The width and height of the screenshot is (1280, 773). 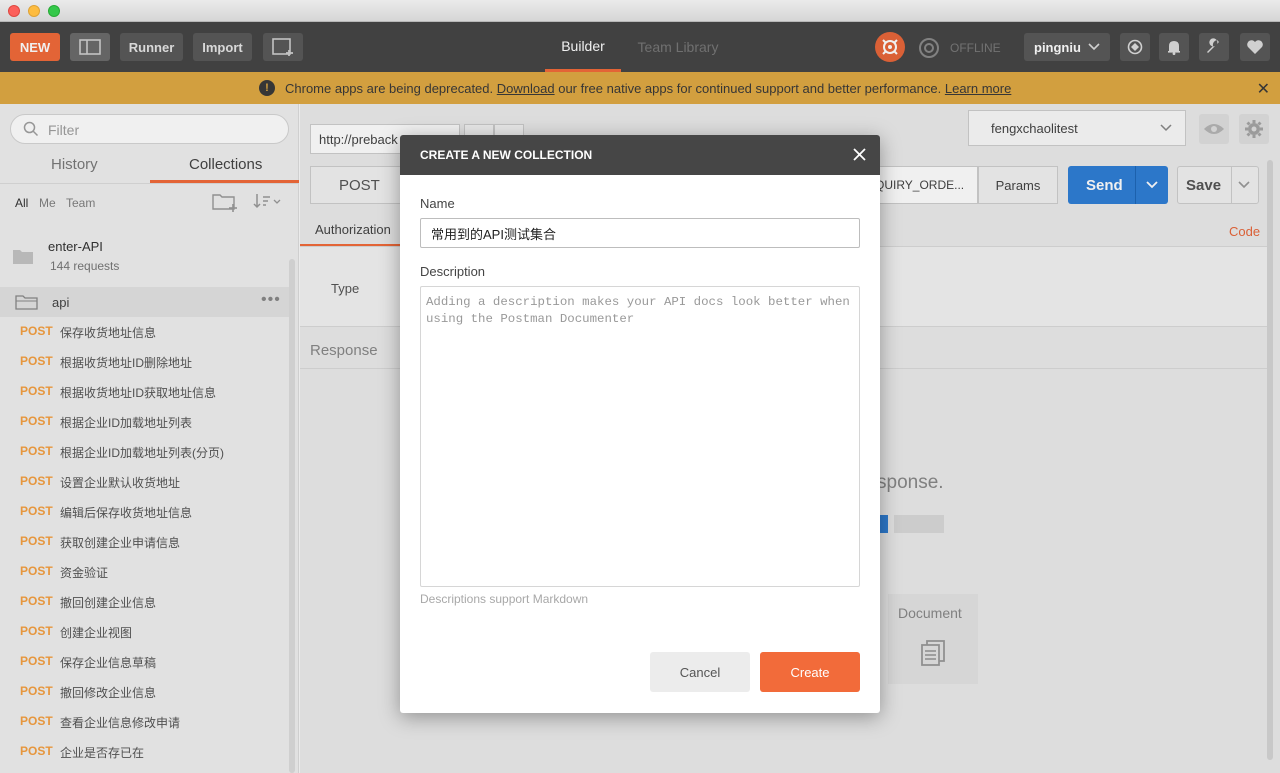 I want to click on name-label: Name, so click(x=437, y=203).